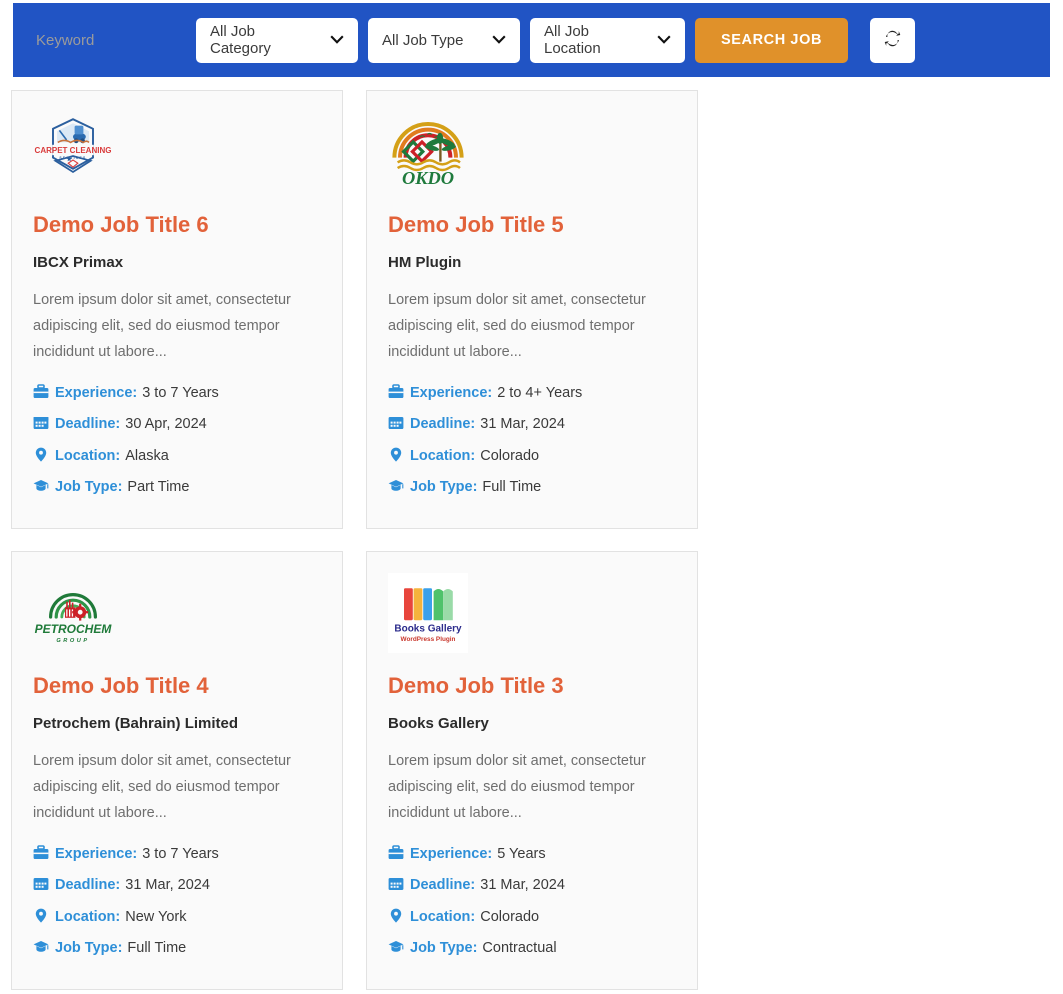 This screenshot has height=994, width=1063. What do you see at coordinates (73, 613) in the screenshot?
I see `petrochem-group-logo: PETROCHEM GROUP` at bounding box center [73, 613].